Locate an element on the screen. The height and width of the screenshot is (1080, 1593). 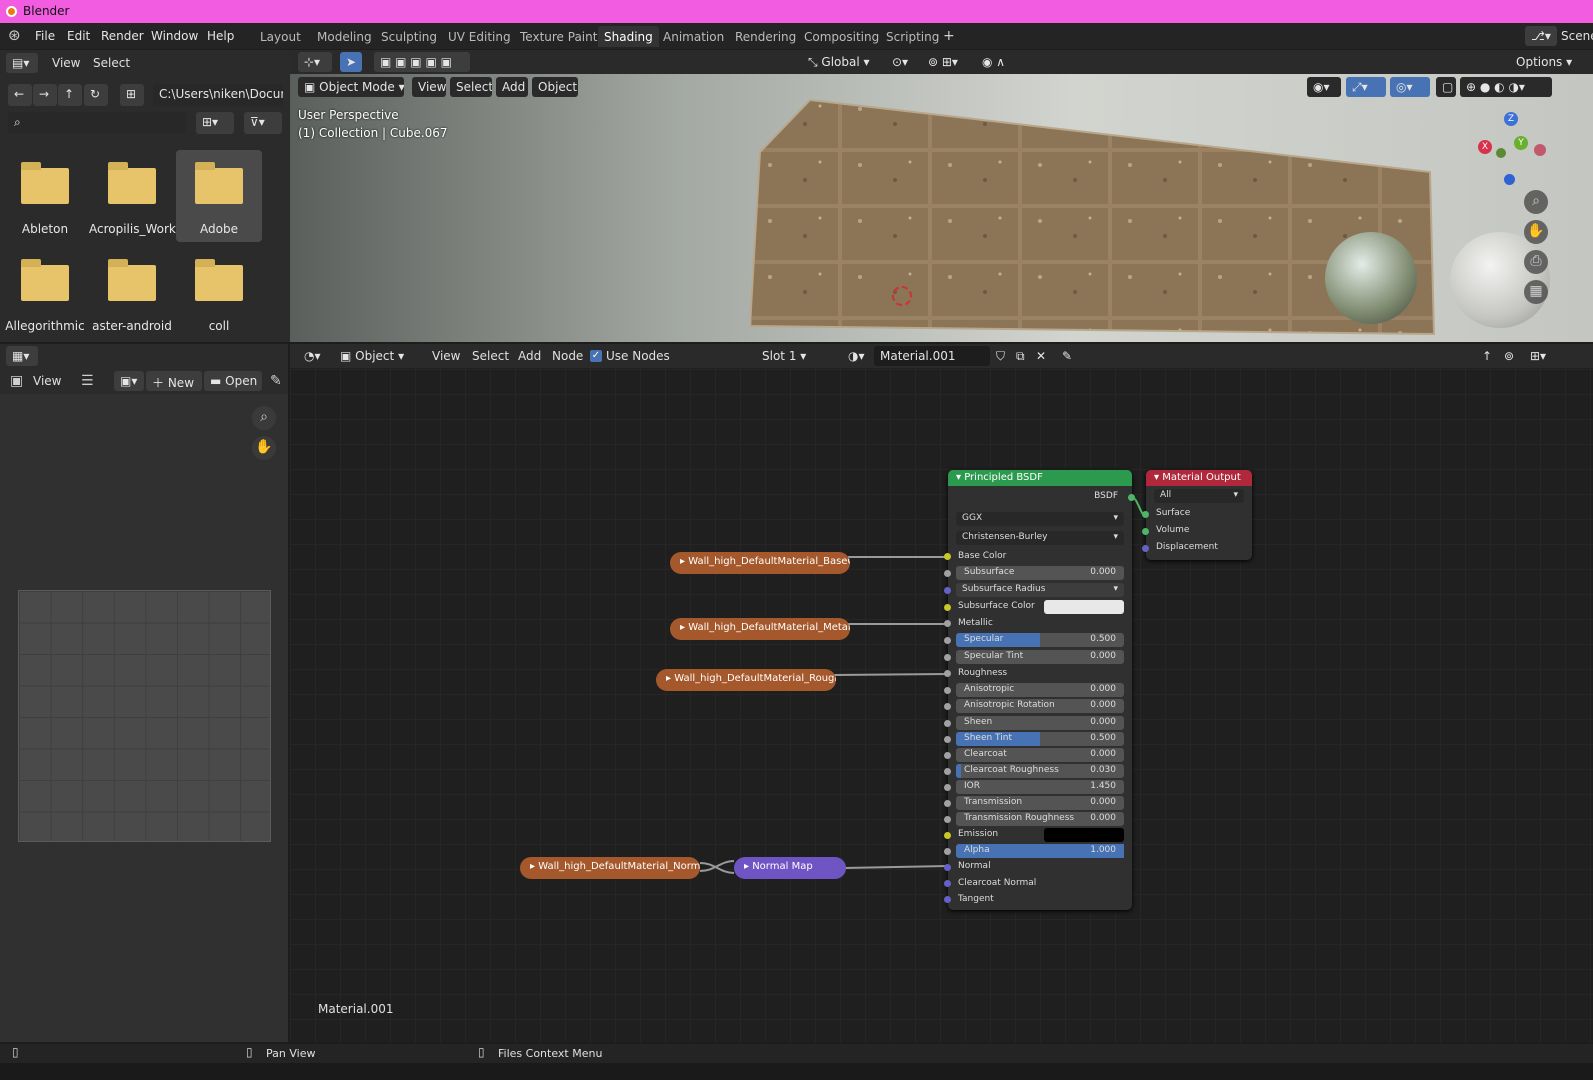
alpha-socket is located at coordinates (947, 851).